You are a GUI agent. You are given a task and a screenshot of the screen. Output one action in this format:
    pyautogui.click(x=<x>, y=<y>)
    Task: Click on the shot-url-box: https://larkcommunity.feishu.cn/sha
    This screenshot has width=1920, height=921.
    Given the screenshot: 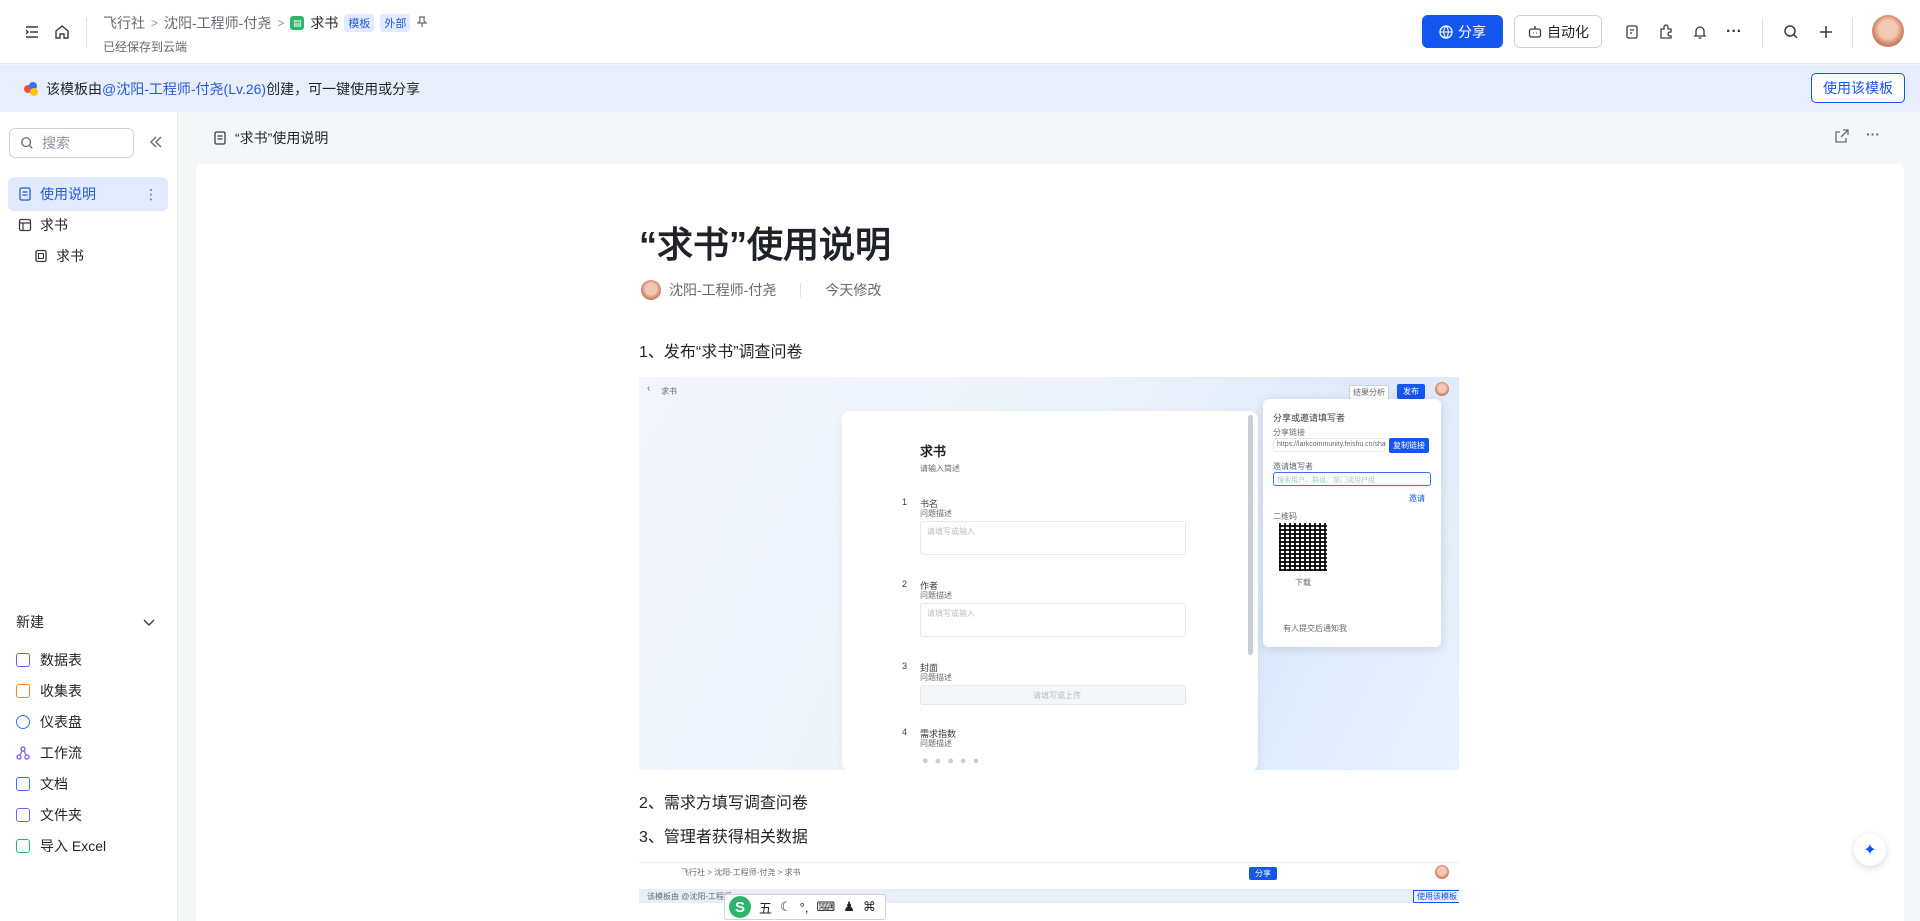 What is the action you would take?
    pyautogui.click(x=1329, y=445)
    